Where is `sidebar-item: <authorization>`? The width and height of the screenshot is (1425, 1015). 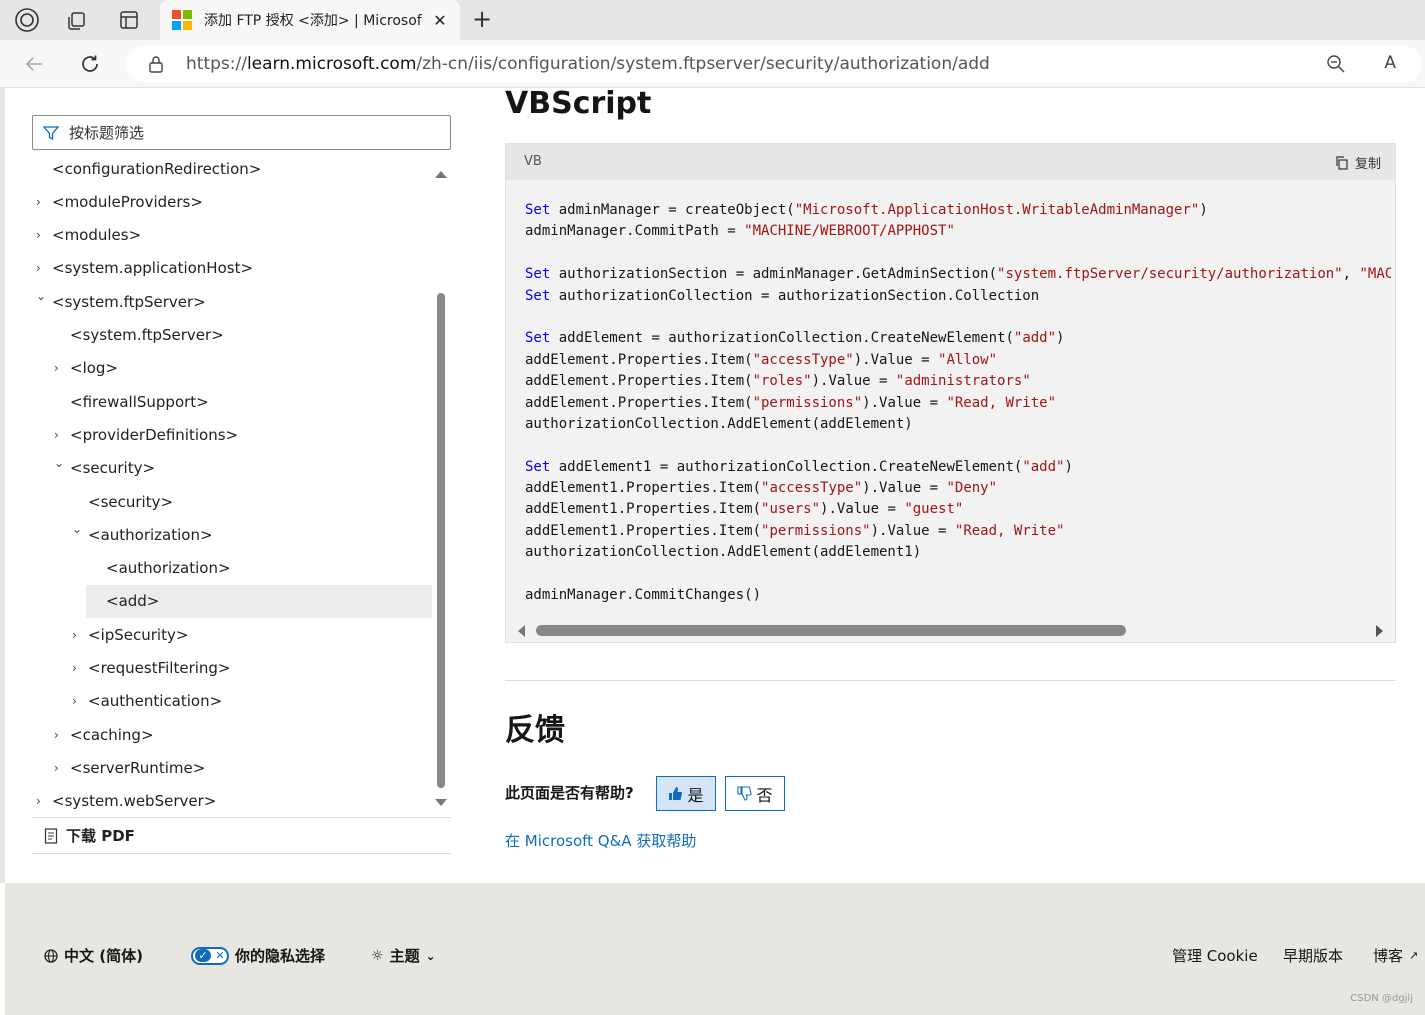
sidebar-item: <authorization> is located at coordinates (168, 568).